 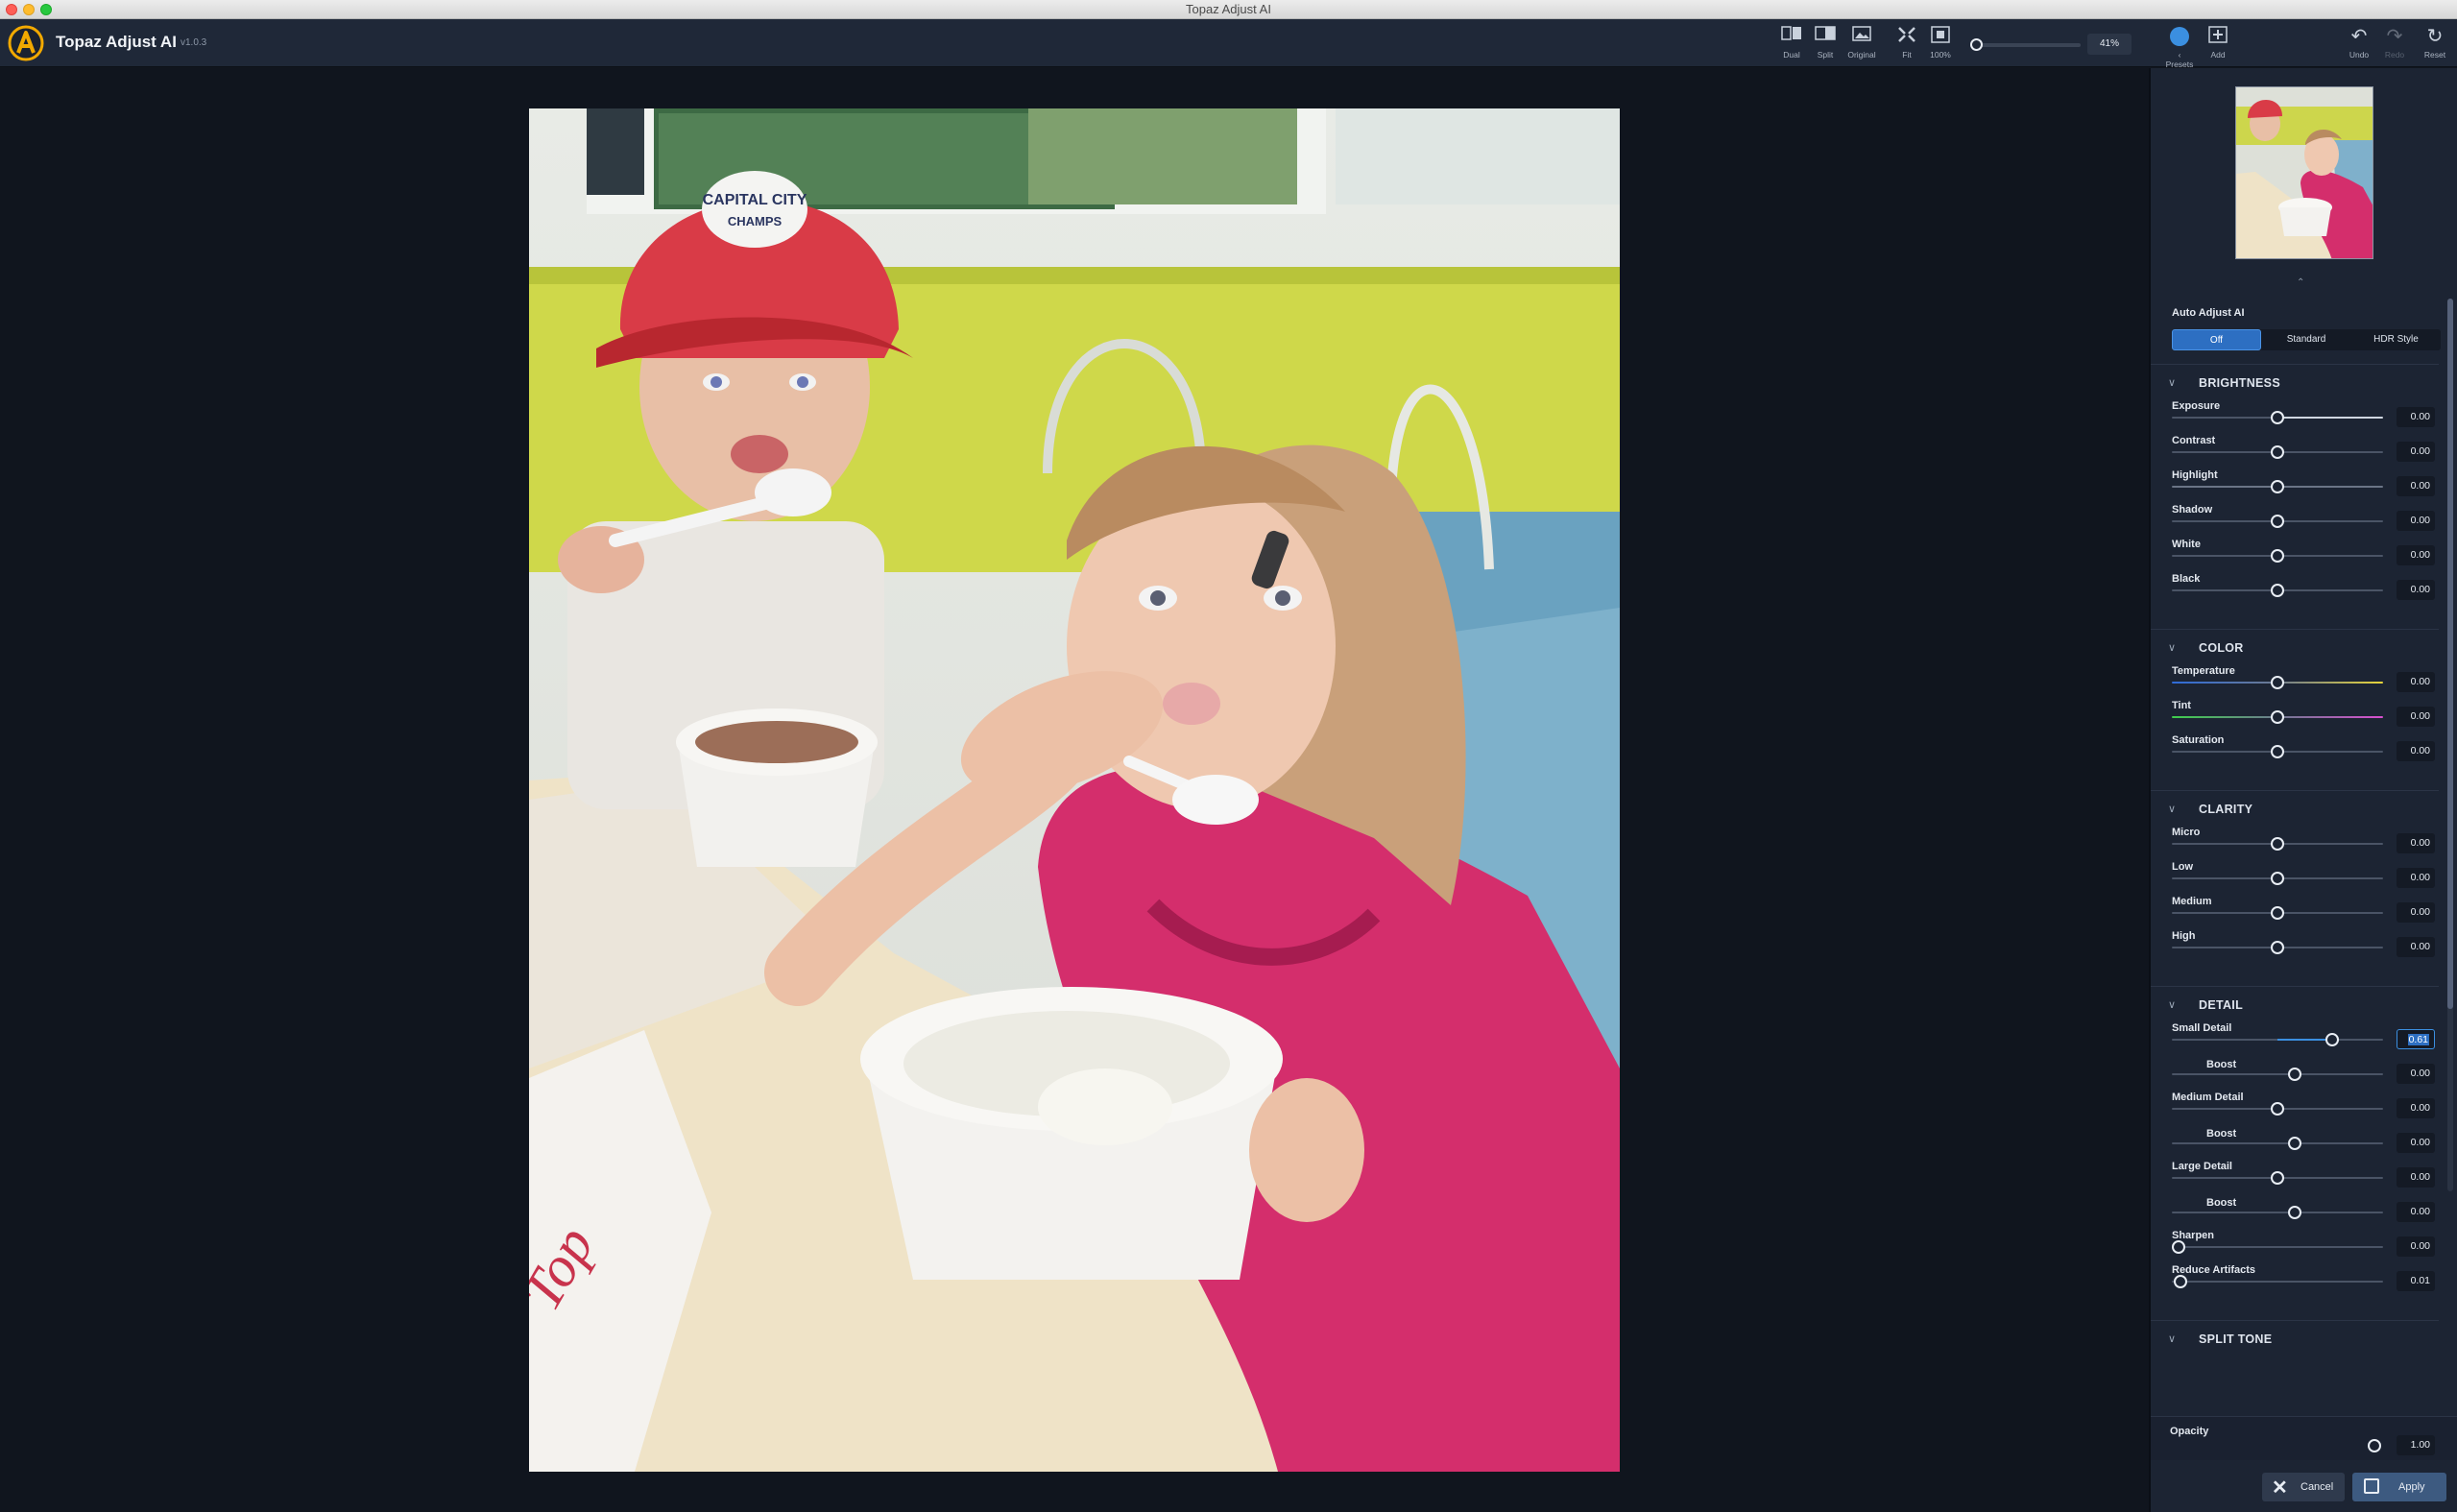 What do you see at coordinates (2172, 1005) in the screenshot?
I see `chevron-down-icon: ∨` at bounding box center [2172, 1005].